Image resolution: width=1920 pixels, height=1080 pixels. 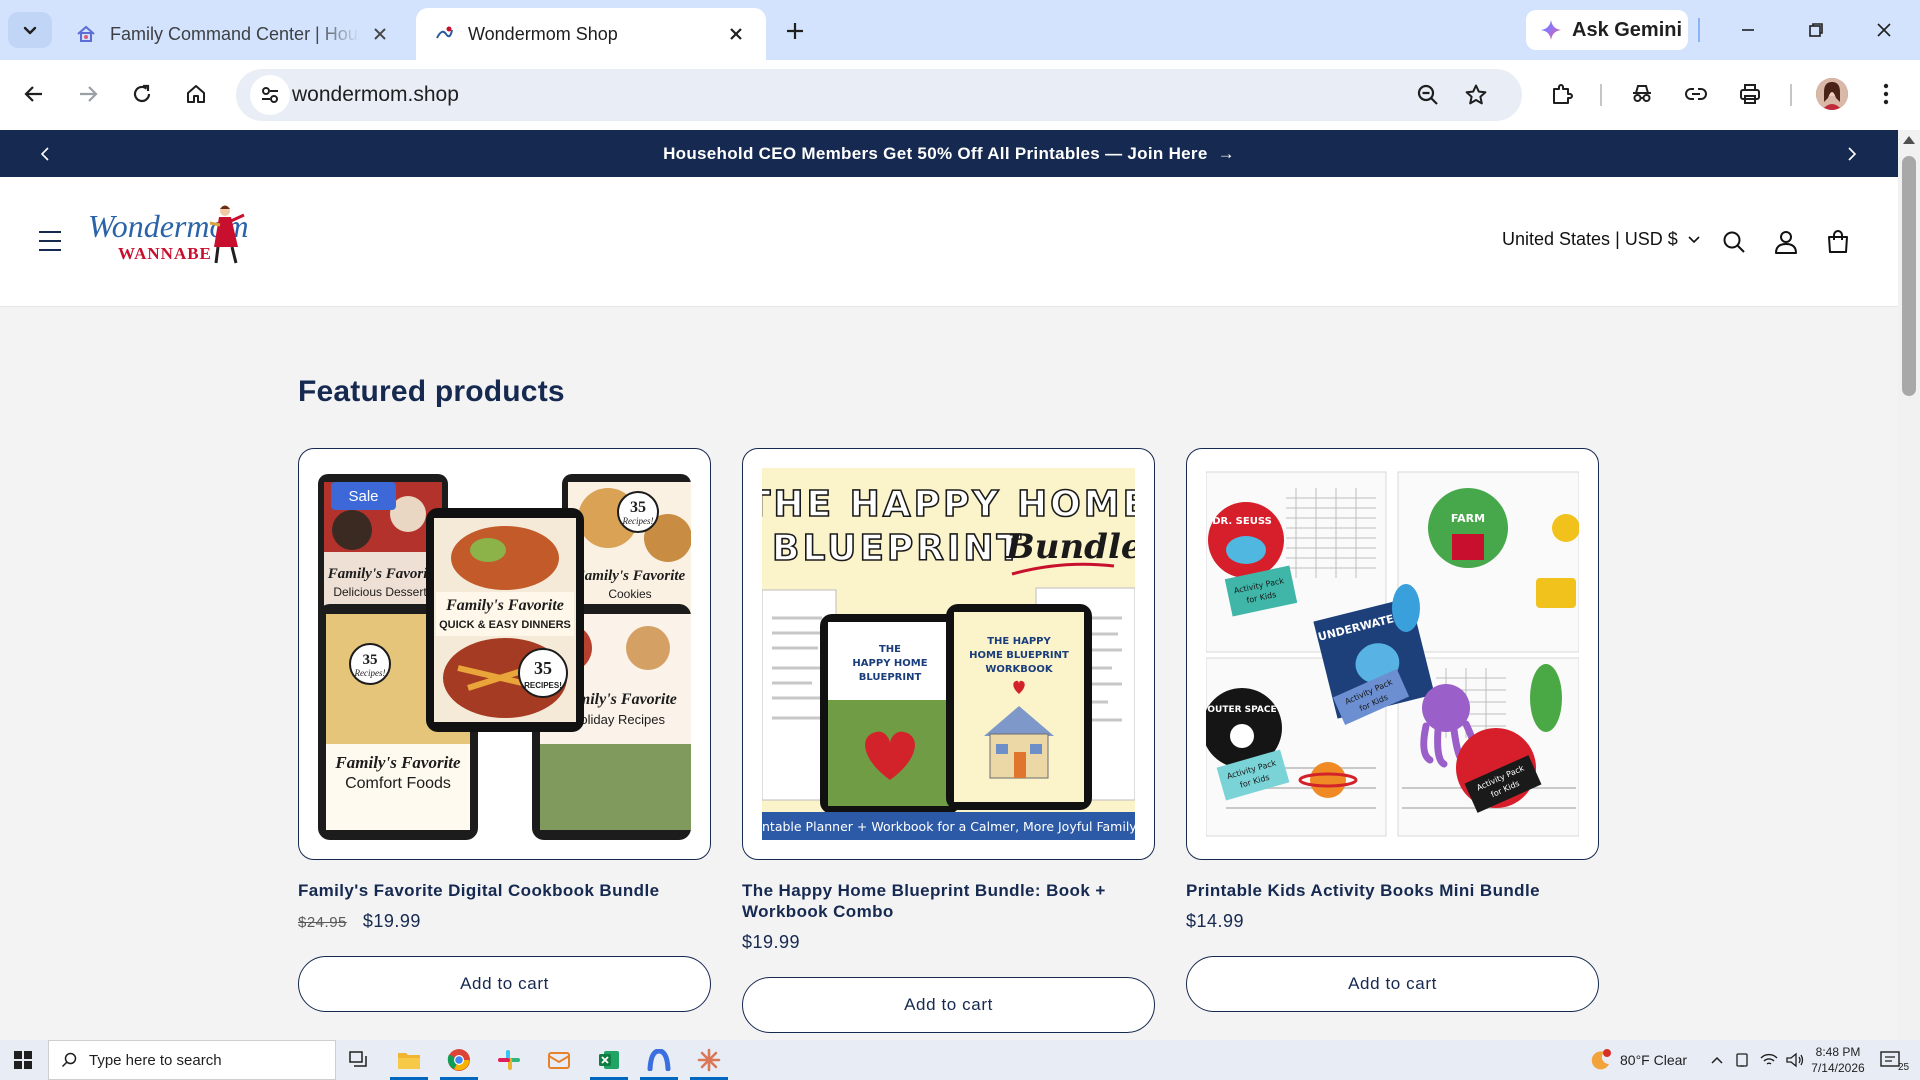 I want to click on system-tray, so click(x=1757, y=1060).